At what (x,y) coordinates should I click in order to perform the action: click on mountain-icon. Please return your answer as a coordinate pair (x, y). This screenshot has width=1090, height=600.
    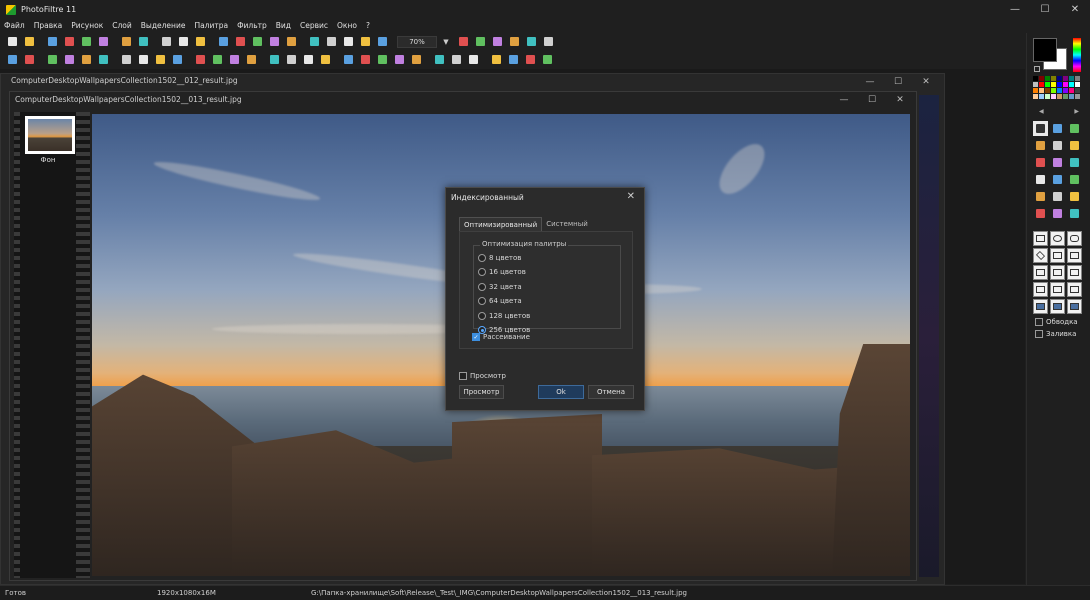
    Looking at the image, I should click on (382, 59).